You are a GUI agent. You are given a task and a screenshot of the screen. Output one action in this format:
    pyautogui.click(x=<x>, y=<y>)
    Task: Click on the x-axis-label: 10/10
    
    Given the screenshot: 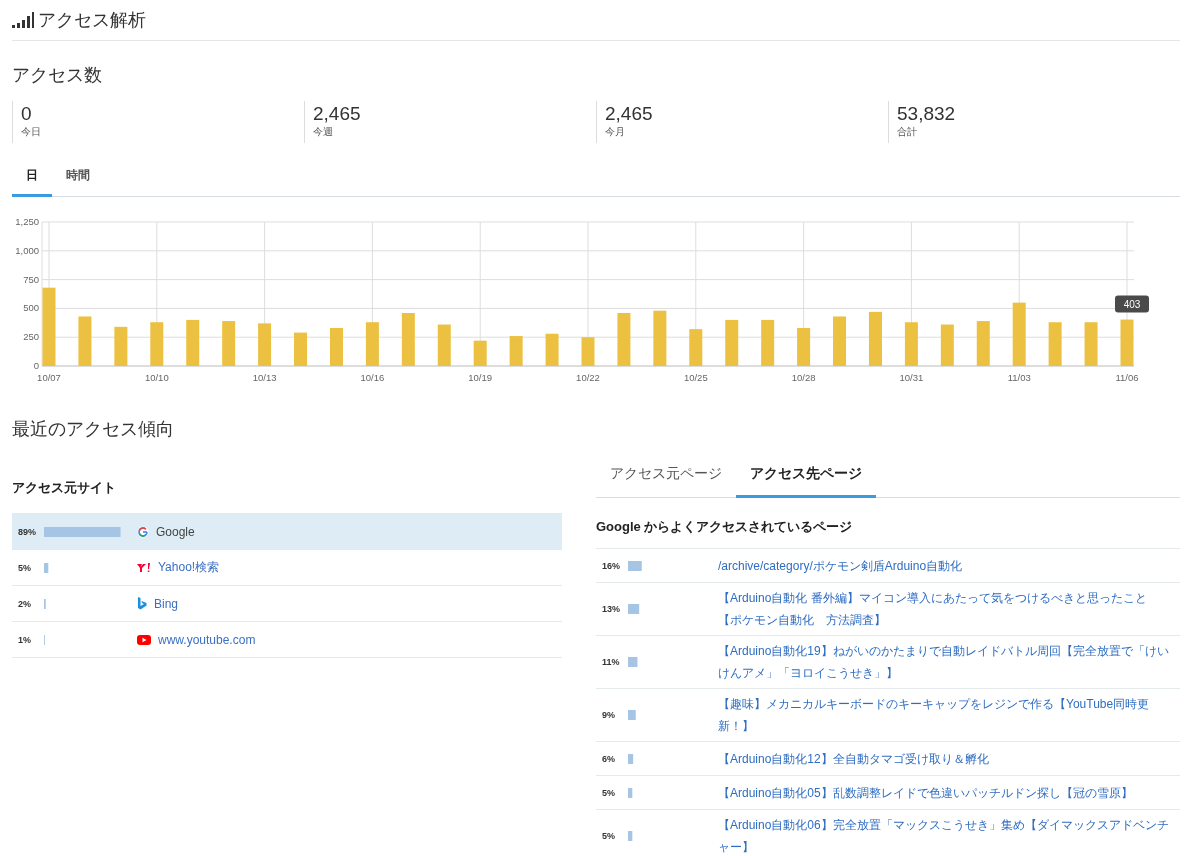 What is the action you would take?
    pyautogui.click(x=156, y=377)
    